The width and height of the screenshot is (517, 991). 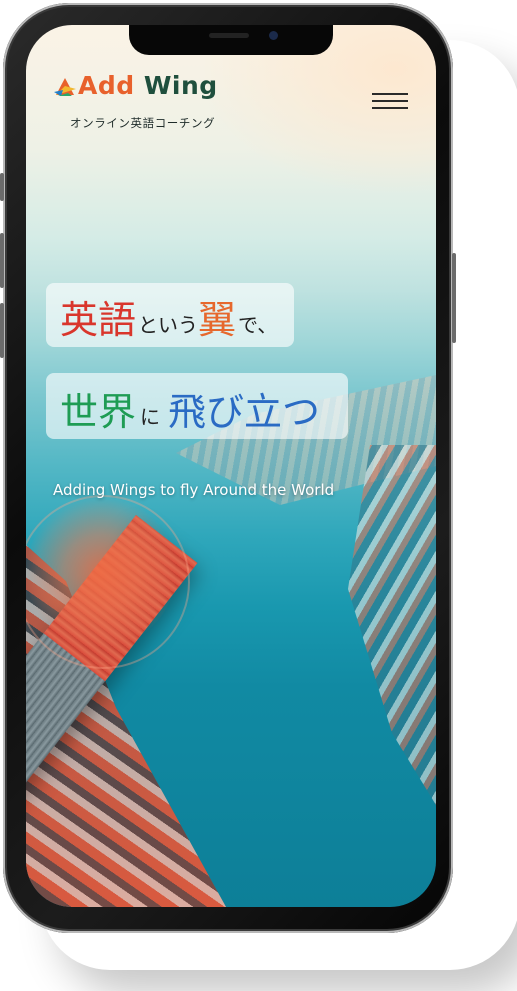 What do you see at coordinates (98, 412) in the screenshot?
I see `headline-word-sekai: 世界` at bounding box center [98, 412].